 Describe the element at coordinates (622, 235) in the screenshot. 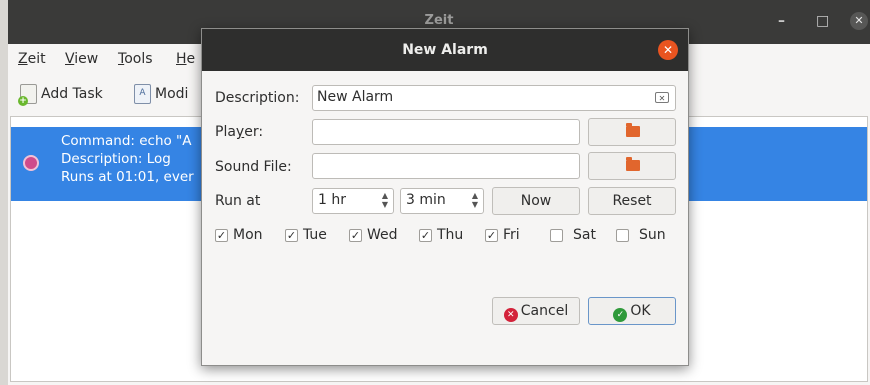

I see `checkbox-sun` at that location.